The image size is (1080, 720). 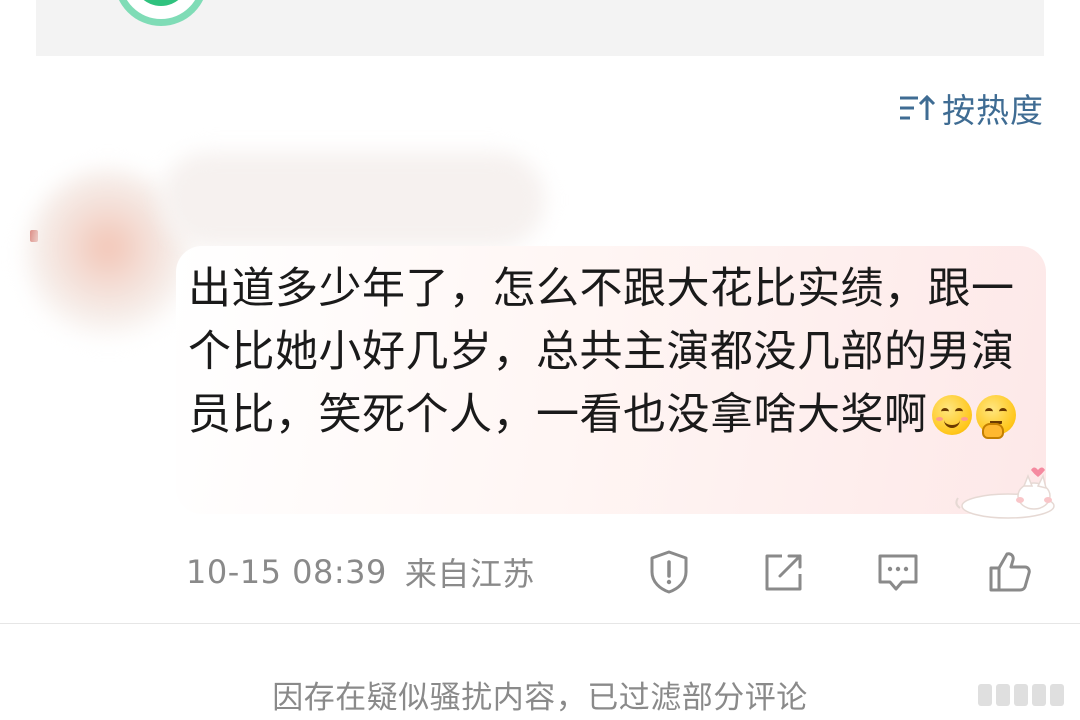 I want to click on sort-icon, so click(x=918, y=107).